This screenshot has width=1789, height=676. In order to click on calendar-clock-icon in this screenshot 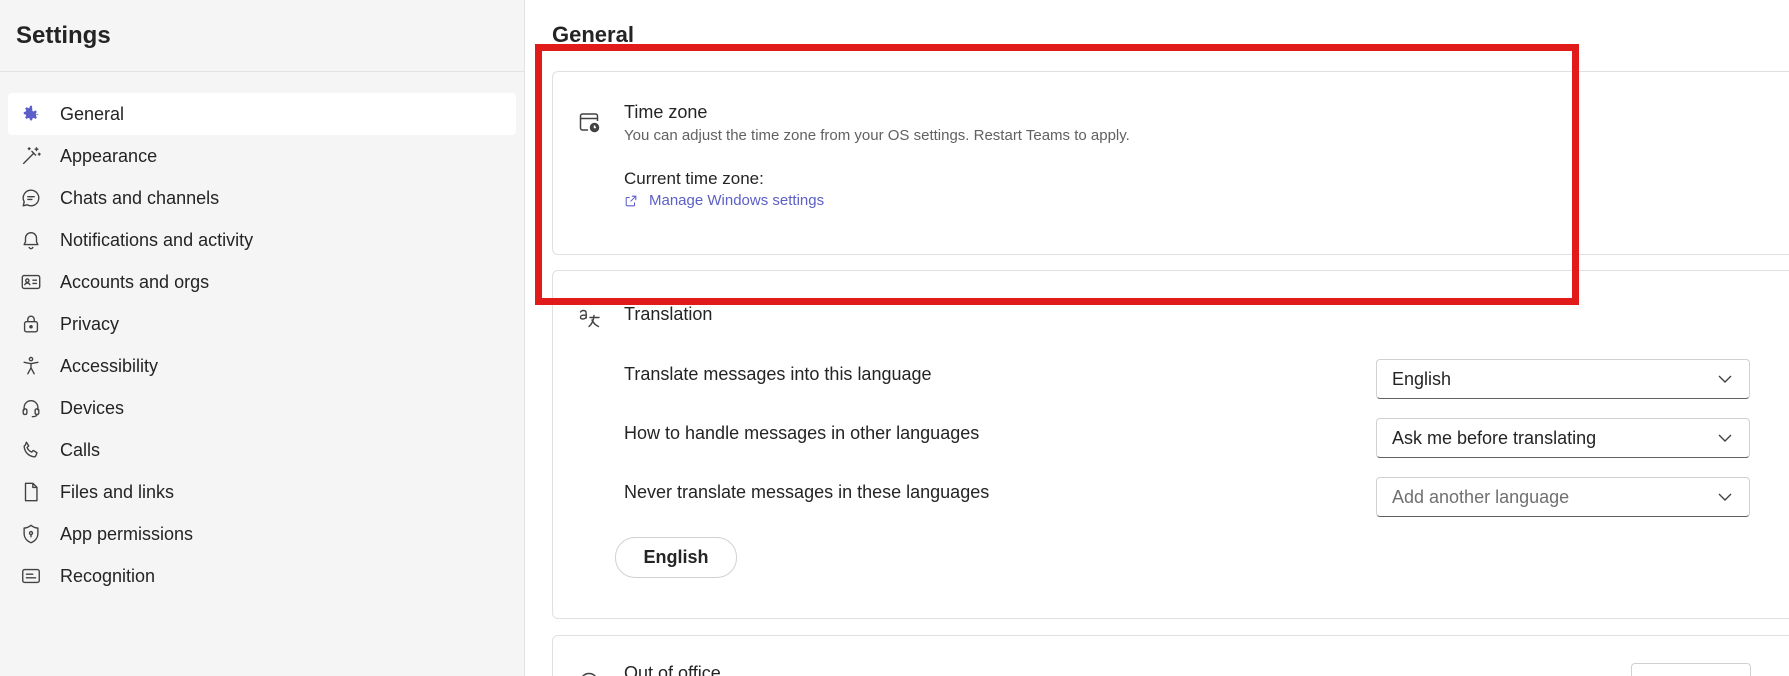, I will do `click(589, 122)`.